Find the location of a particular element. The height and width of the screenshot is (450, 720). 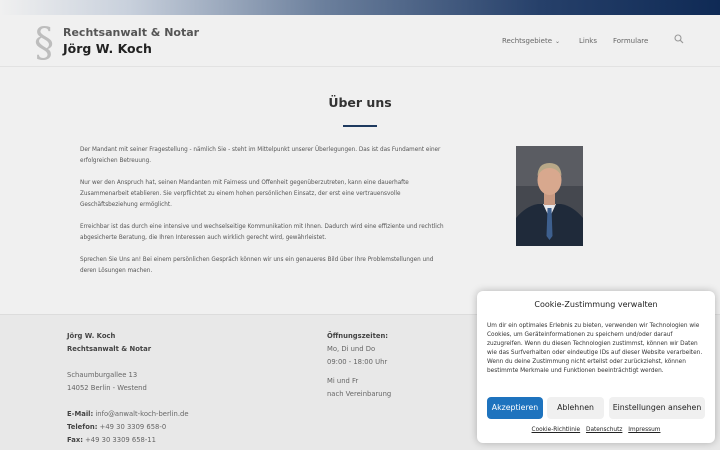

title-divider is located at coordinates (360, 126).